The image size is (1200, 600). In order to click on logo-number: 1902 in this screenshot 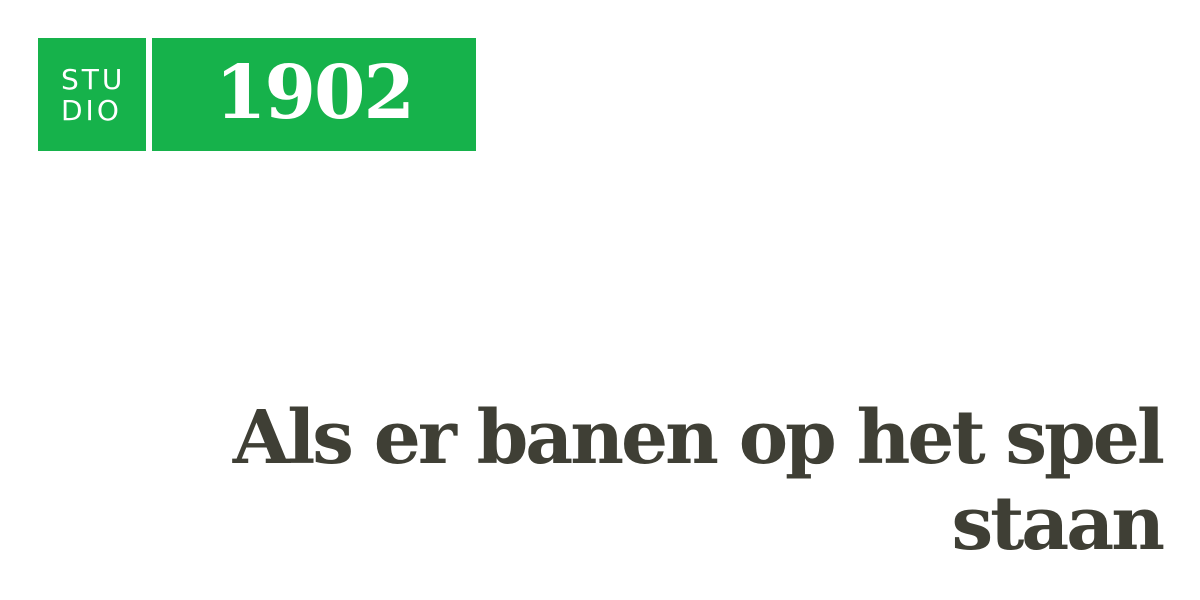, I will do `click(315, 92)`.